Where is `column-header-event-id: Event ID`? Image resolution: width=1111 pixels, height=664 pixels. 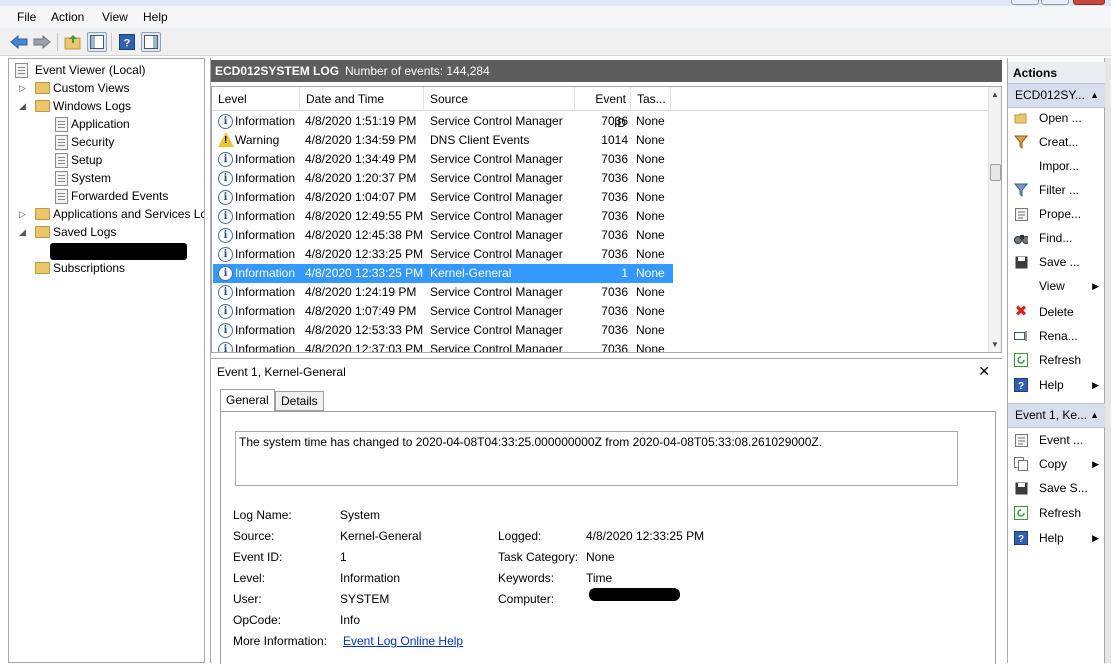
column-header-event-id: Event ID is located at coordinates (603, 108).